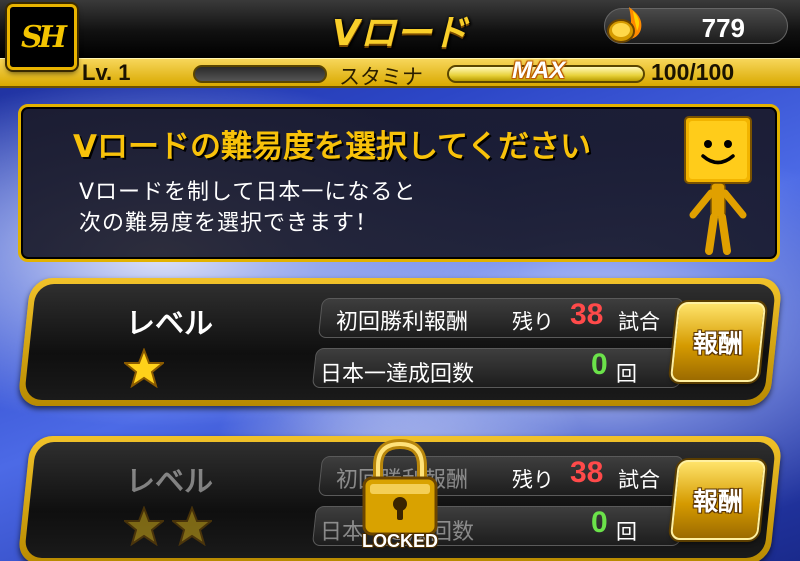 This screenshot has width=800, height=561. What do you see at coordinates (539, 70) in the screenshot?
I see `stamina-max-badge: MAX` at bounding box center [539, 70].